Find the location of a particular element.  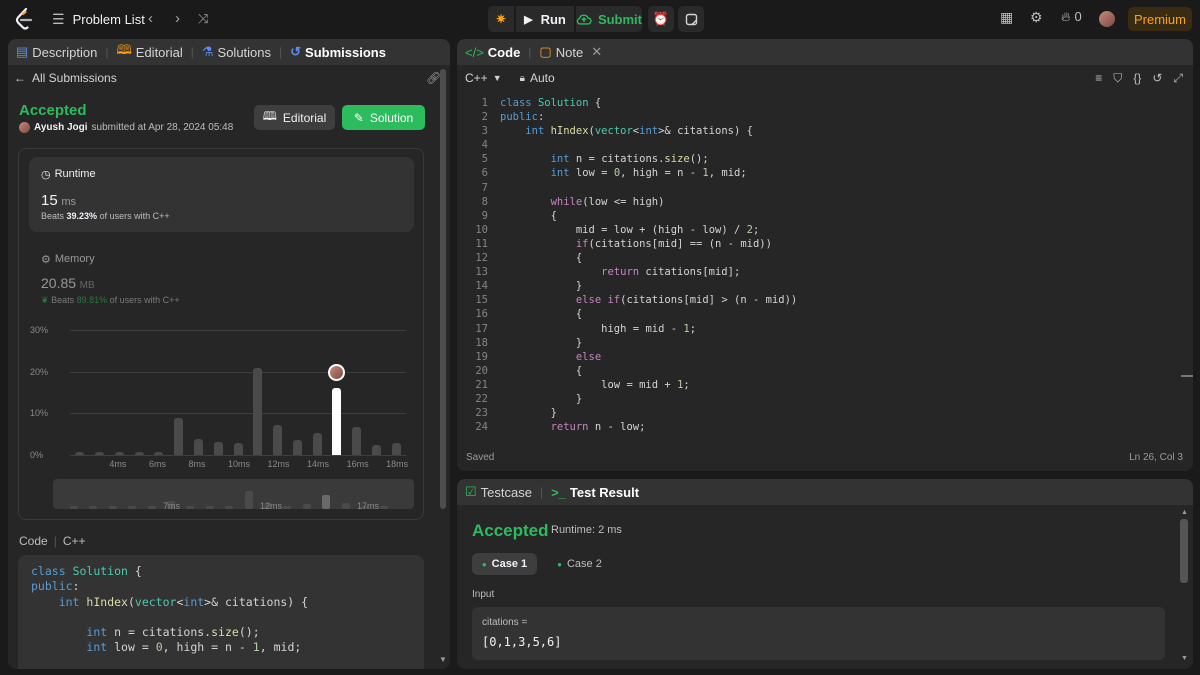

submit-label: Submit is located at coordinates (619, 19).